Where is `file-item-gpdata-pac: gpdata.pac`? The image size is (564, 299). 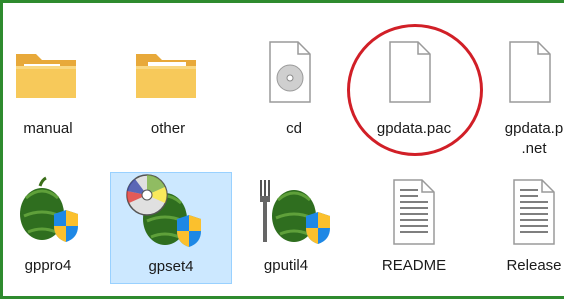
file-item-gpdata-pac: gpdata.pac is located at coordinates (414, 85).